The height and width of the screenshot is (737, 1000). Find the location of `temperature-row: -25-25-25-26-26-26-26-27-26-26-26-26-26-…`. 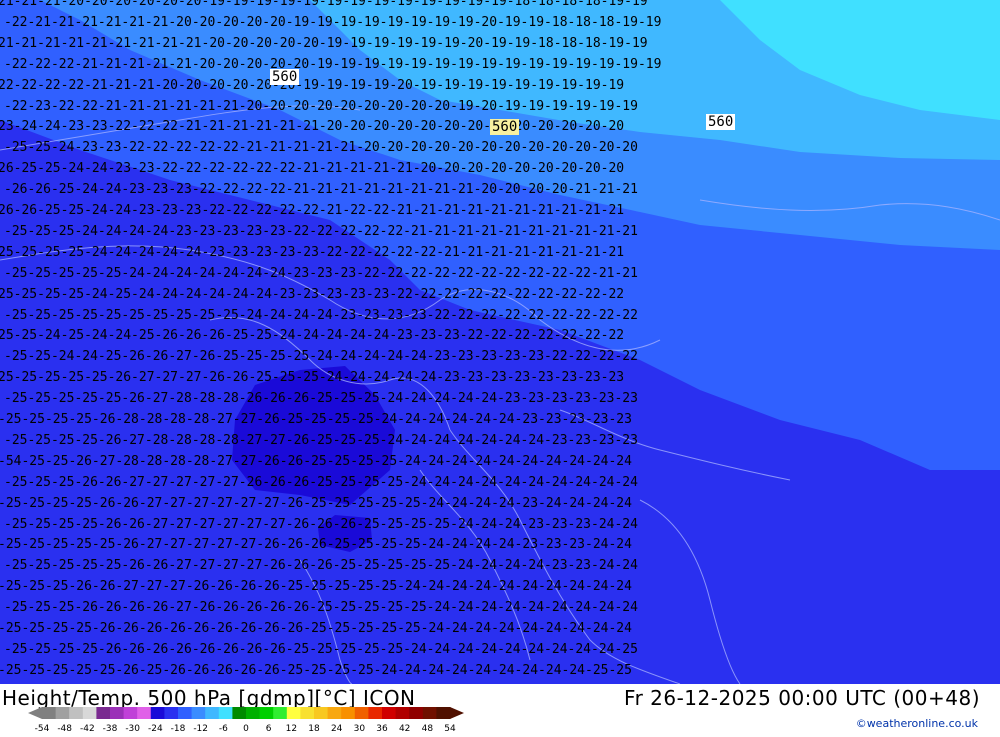

temperature-row: -25-25-25-26-26-26-26-27-26-26-26-26-26-… is located at coordinates (321, 608).